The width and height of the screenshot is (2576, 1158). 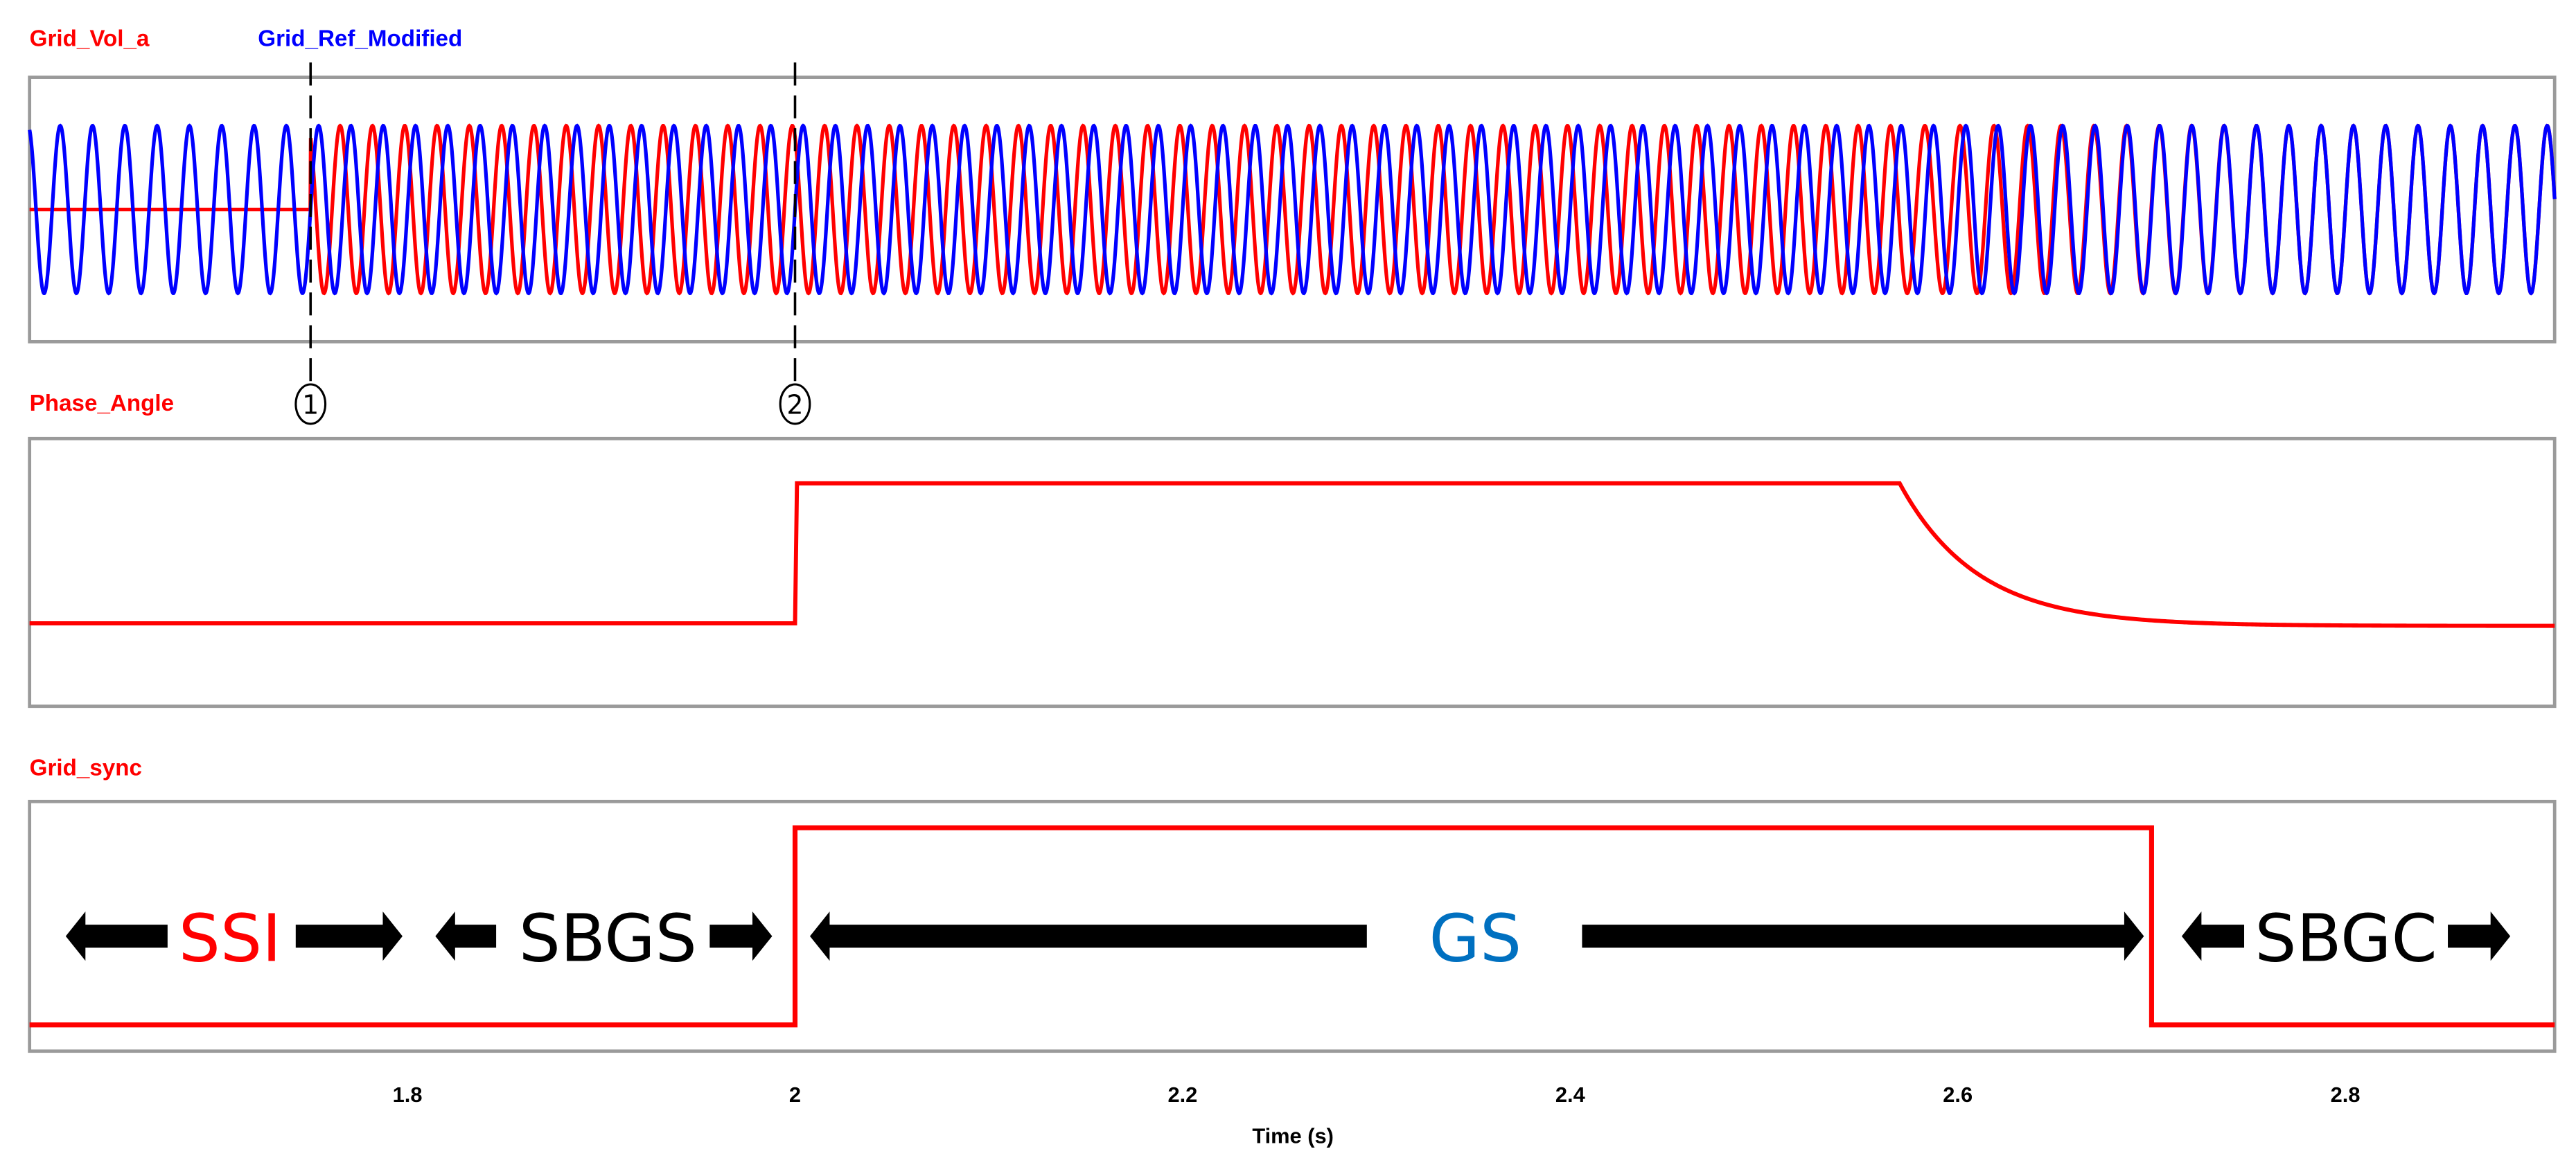 I want to click on state-label-ssi: SSI, so click(x=230, y=939).